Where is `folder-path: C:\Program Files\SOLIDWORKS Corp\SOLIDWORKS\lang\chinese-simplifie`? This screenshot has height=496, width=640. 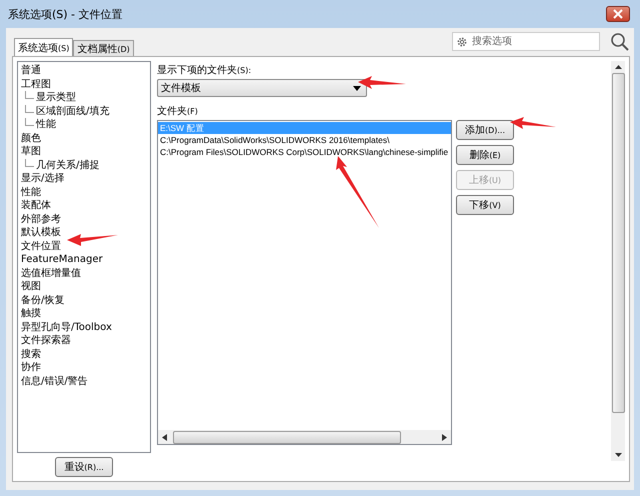 folder-path: C:\Program Files\SOLIDWORKS Corp\SOLIDWORKS\lang\chinese-simplifie is located at coordinates (304, 152).